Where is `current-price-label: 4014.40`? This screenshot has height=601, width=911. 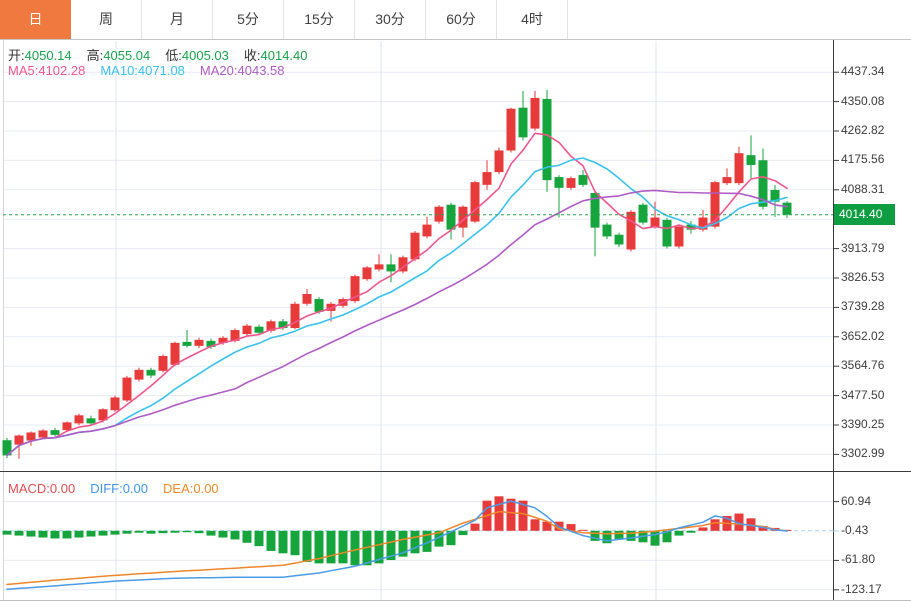
current-price-label: 4014.40 is located at coordinates (864, 215).